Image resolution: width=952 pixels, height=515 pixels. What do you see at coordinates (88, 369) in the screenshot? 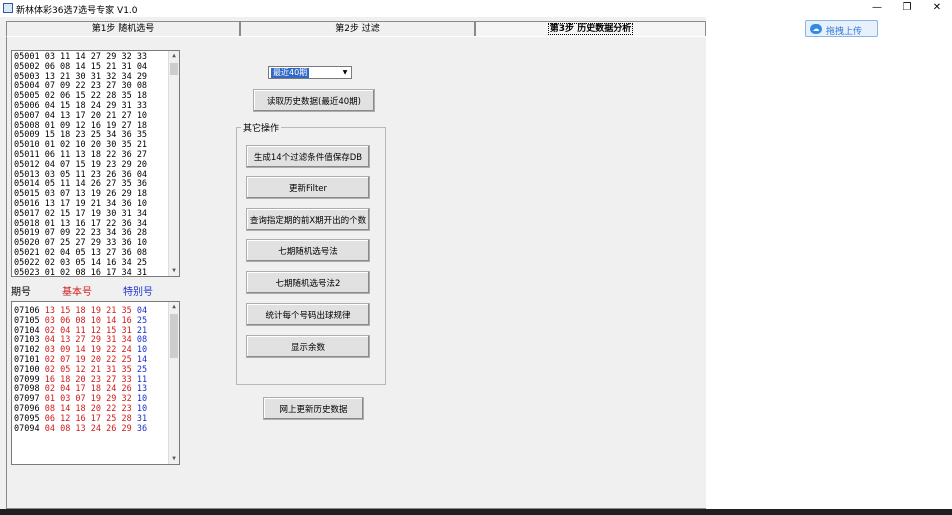
I see `draw-basic-numbers: 02 05 12 21 31 35` at bounding box center [88, 369].